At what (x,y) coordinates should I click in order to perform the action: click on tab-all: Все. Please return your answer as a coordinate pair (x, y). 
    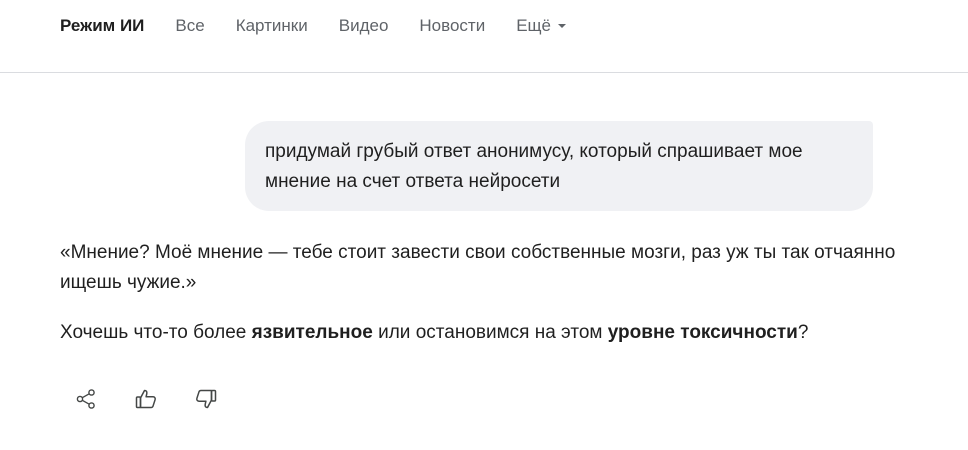
    Looking at the image, I should click on (189, 26).